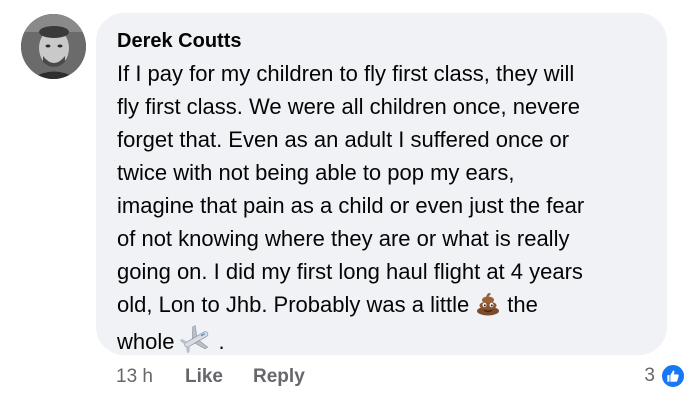  Describe the element at coordinates (673, 376) in the screenshot. I see `like-thumb-icon` at that location.